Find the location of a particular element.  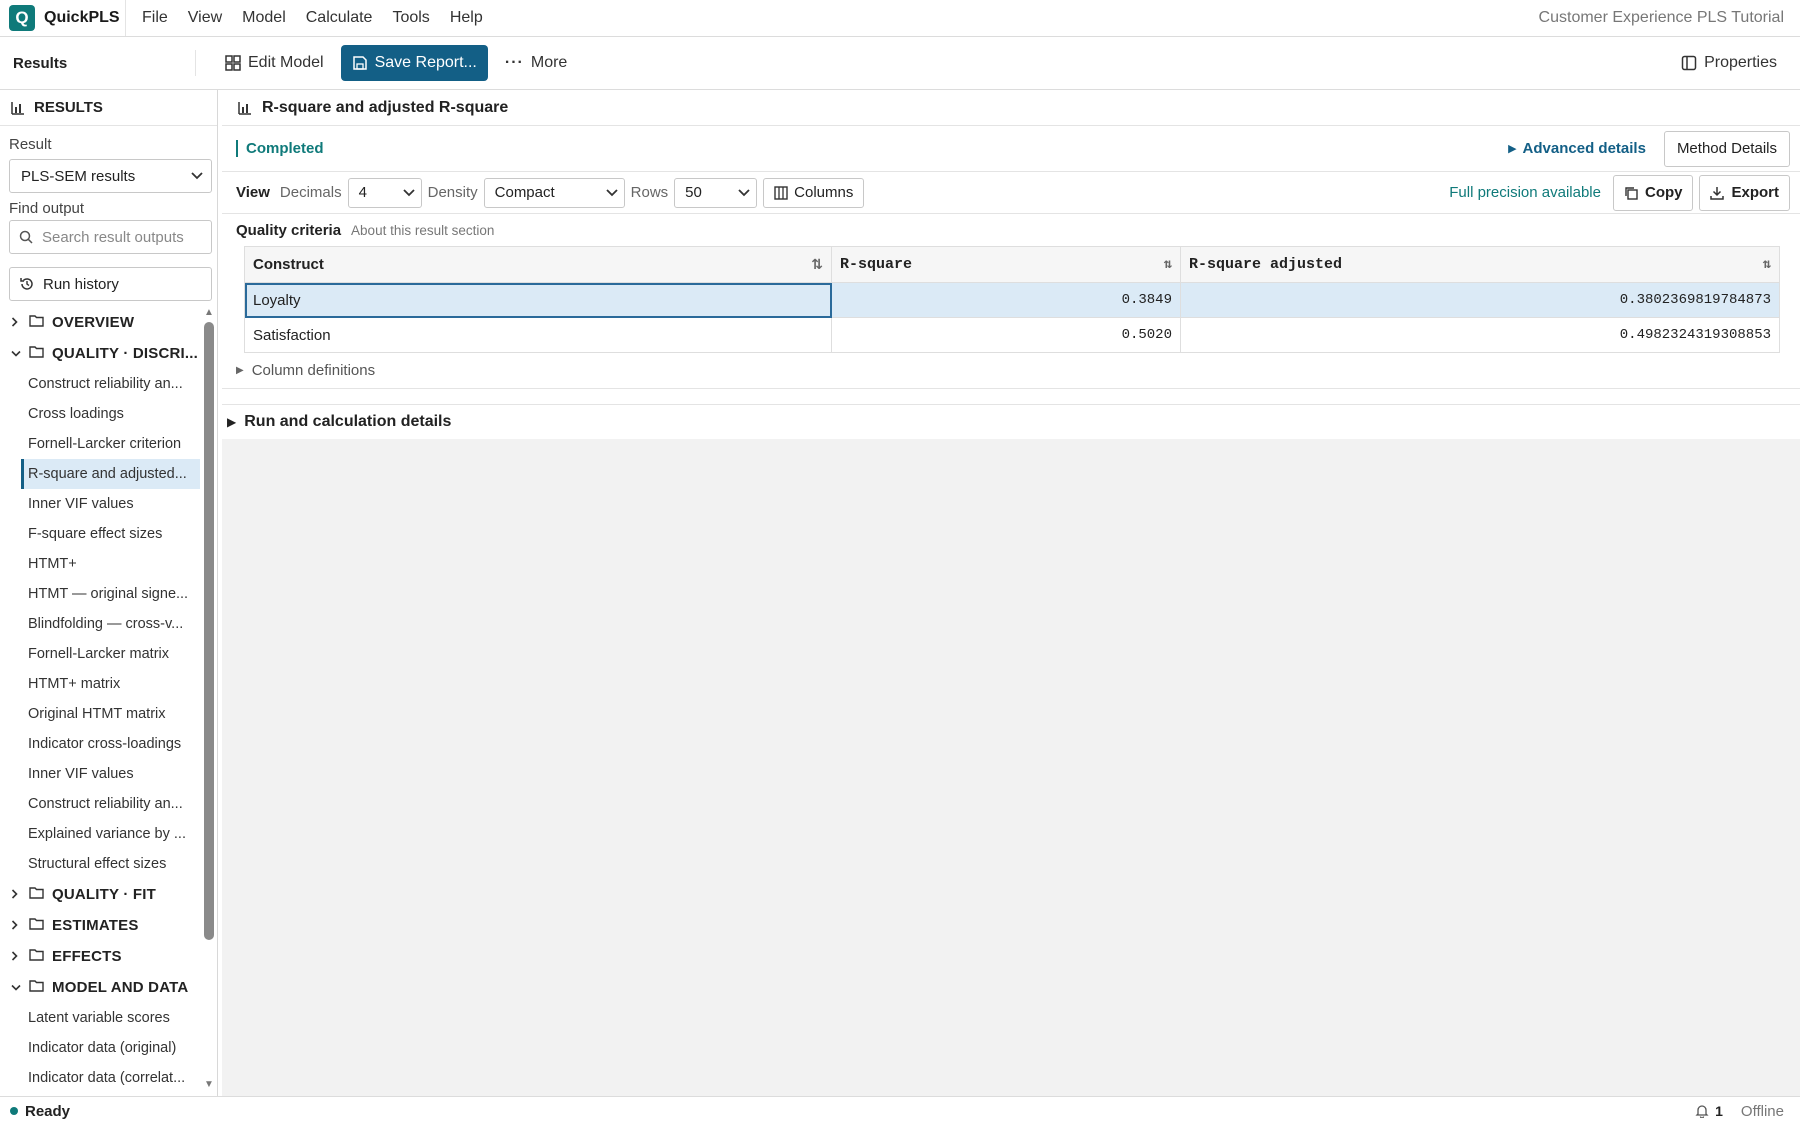

column-header-r-square-adjusted: R-square adjusted ⇅ is located at coordinates (1480, 264).